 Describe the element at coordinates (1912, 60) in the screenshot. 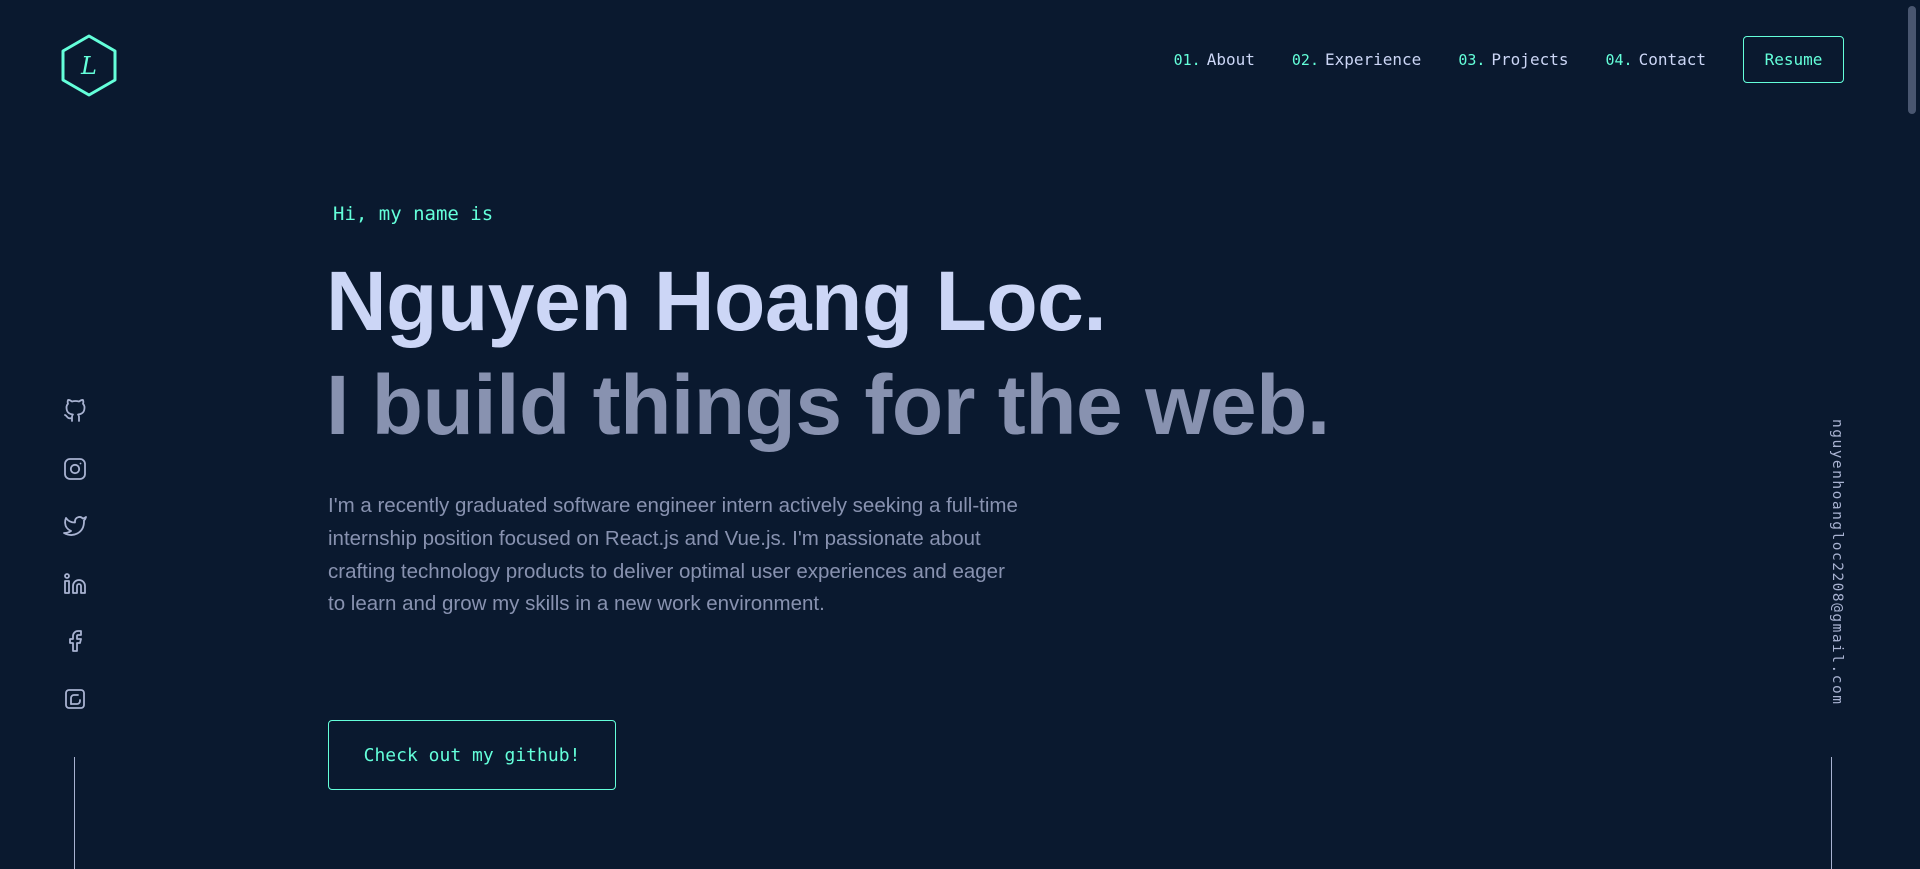

I see `scrollbar-thumb` at that location.